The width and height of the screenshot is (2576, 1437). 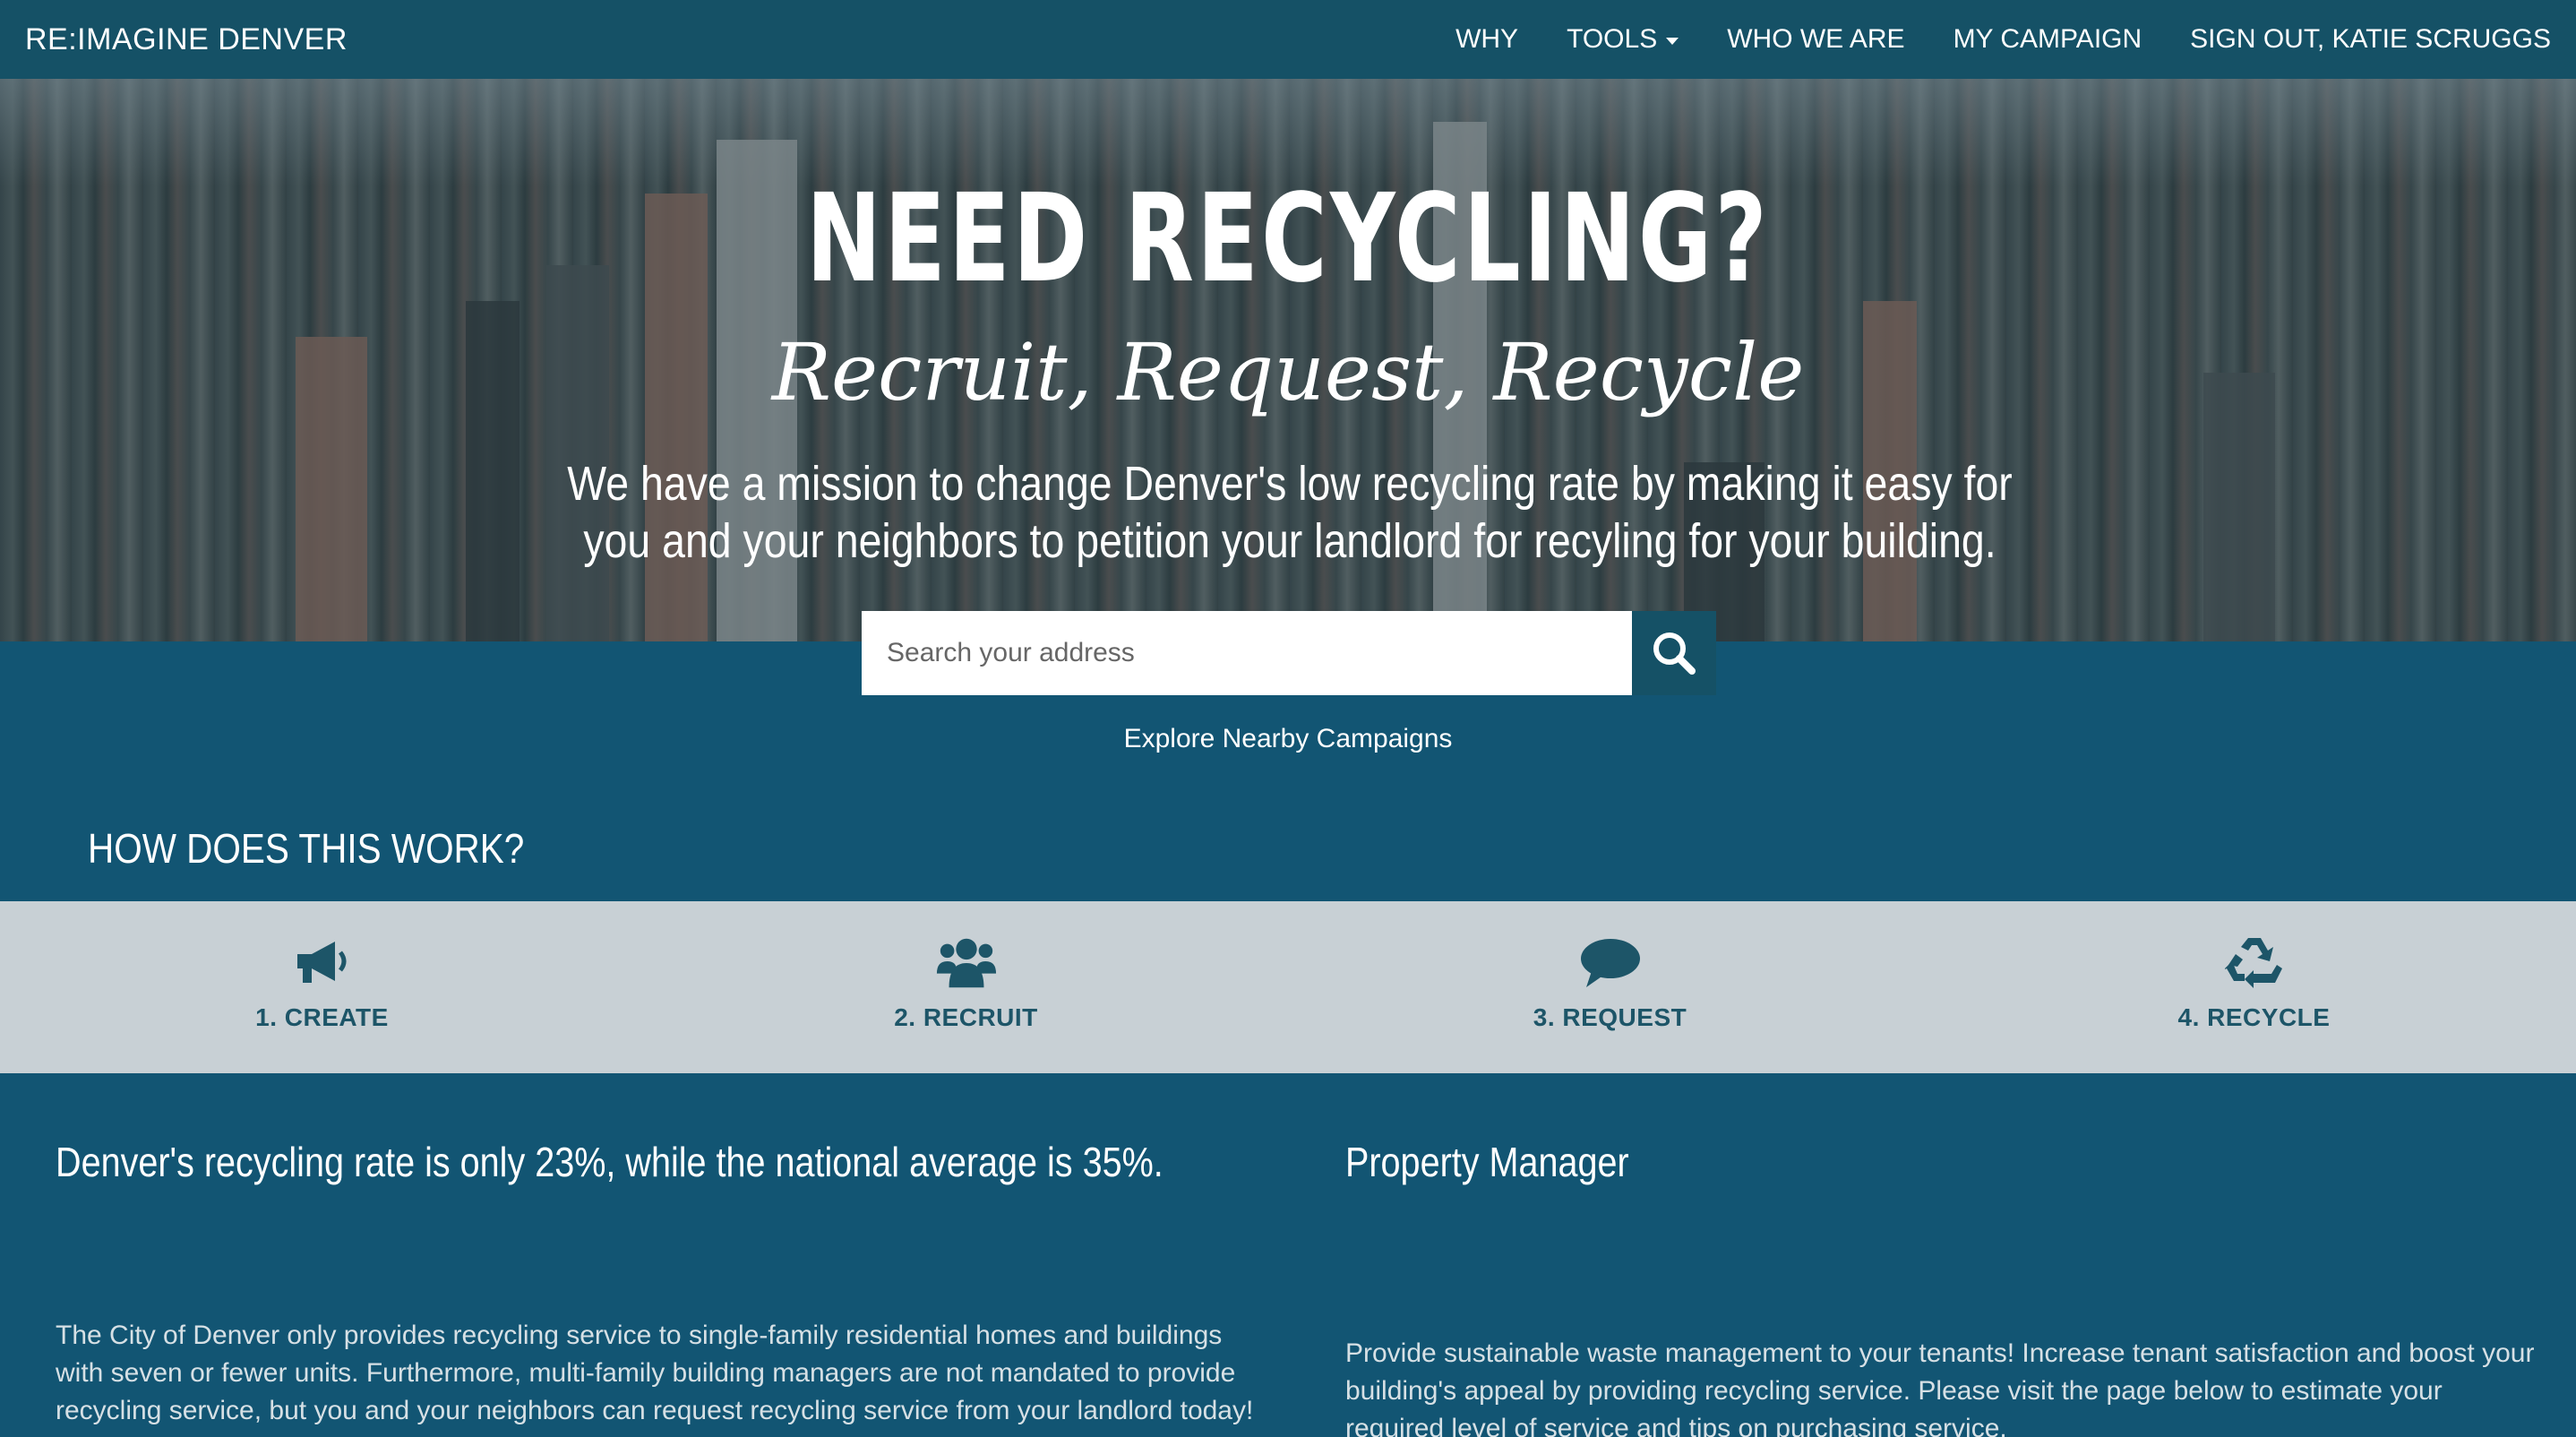 I want to click on speech-bubble-icon, so click(x=1610, y=963).